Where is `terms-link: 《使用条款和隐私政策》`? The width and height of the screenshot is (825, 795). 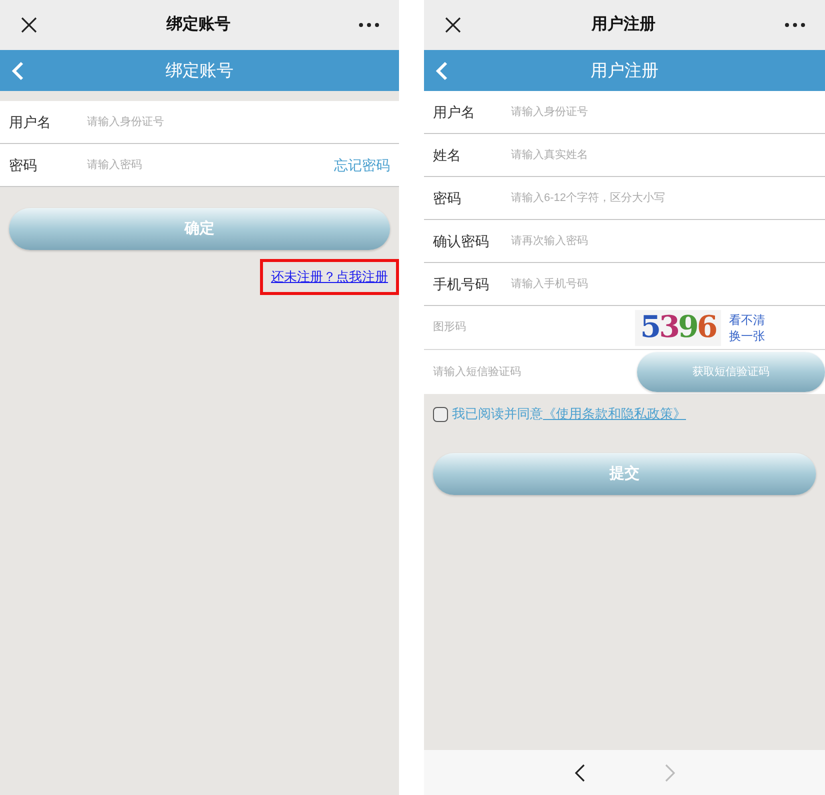
terms-link: 《使用条款和隐私政策》 is located at coordinates (614, 414).